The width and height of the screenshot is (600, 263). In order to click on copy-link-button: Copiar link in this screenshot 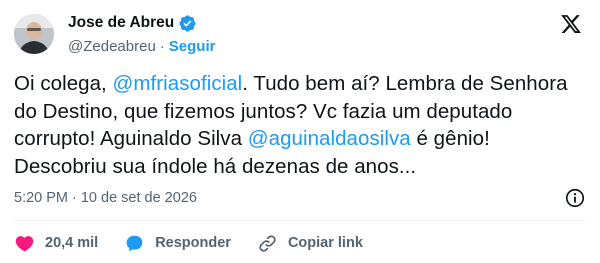, I will do `click(310, 243)`.